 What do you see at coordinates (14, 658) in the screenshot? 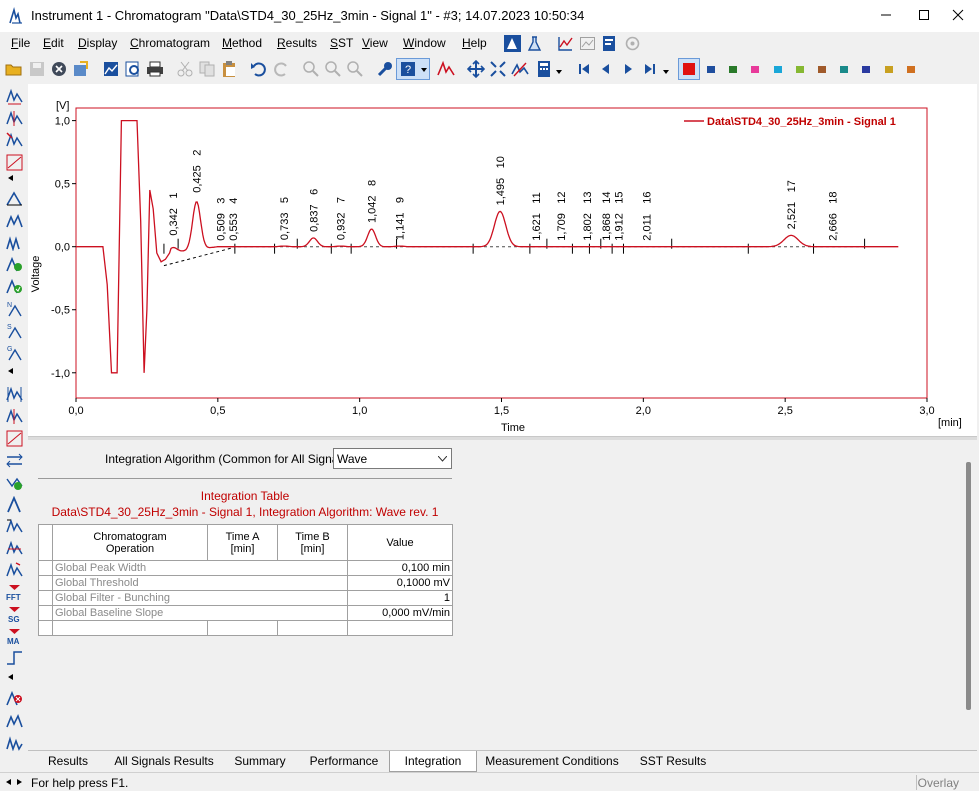
I see `step-icon` at bounding box center [14, 658].